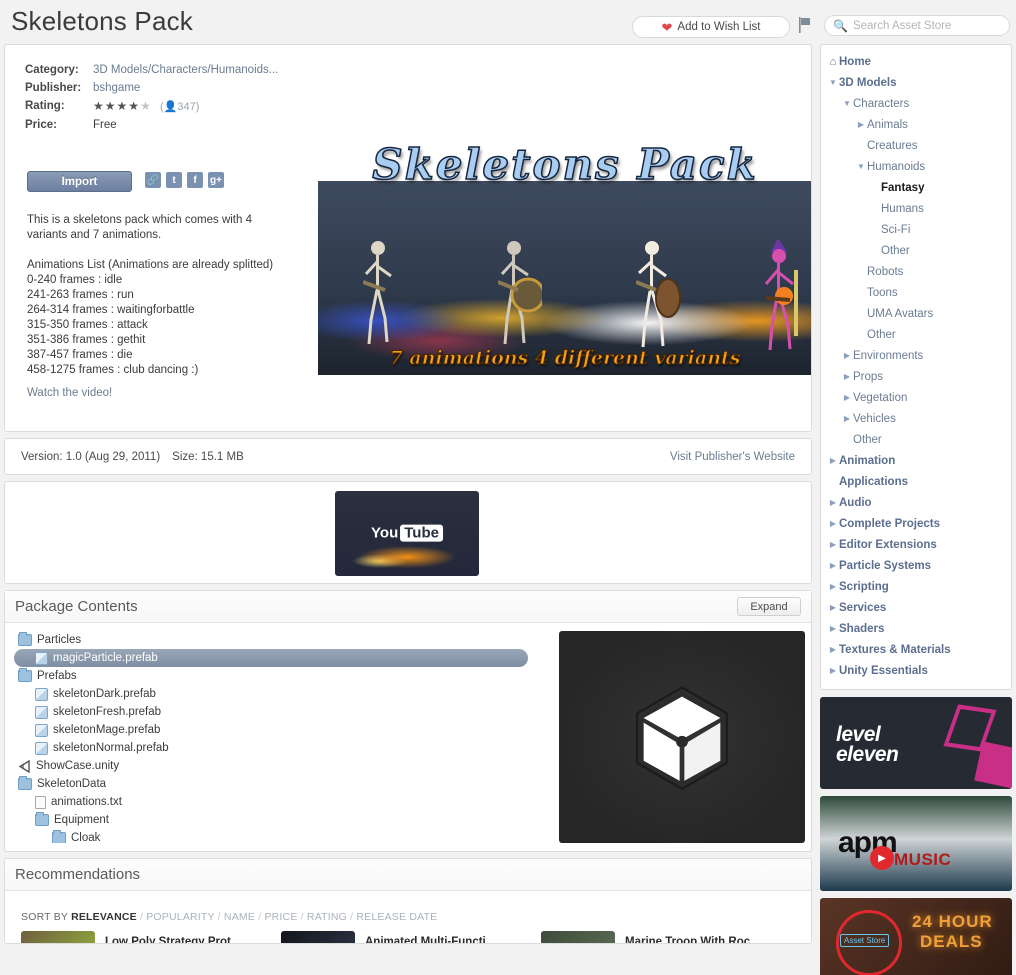  Describe the element at coordinates (271, 640) in the screenshot. I see `file-tree-row: Particles` at that location.